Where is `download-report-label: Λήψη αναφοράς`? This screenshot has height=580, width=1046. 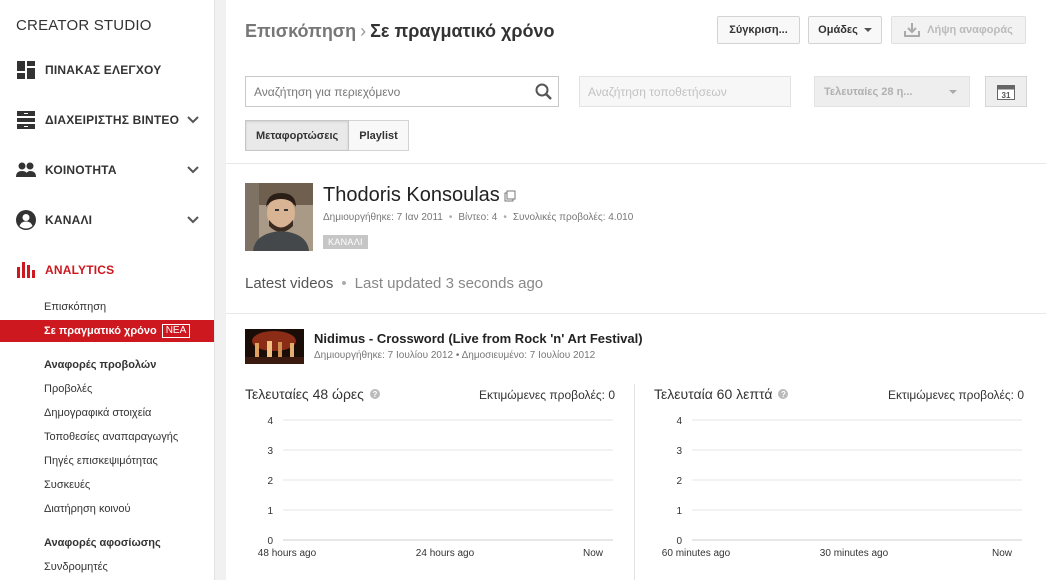
download-report-label: Λήψη αναφοράς is located at coordinates (970, 30).